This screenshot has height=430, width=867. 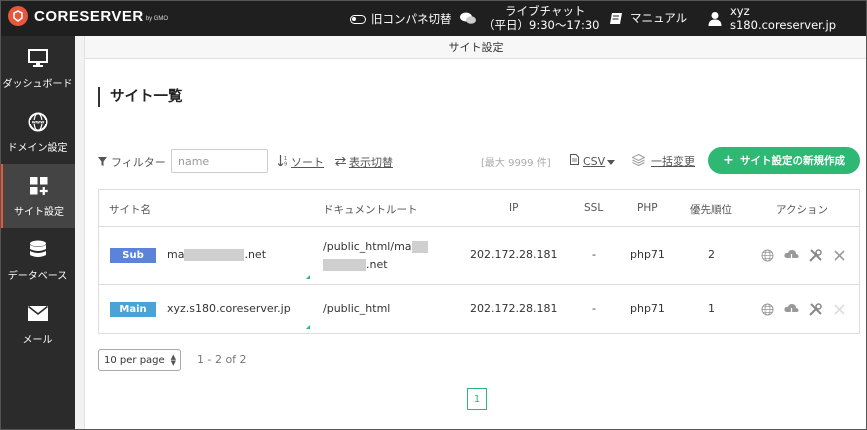 I want to click on content-gutter, so click(x=80, y=233).